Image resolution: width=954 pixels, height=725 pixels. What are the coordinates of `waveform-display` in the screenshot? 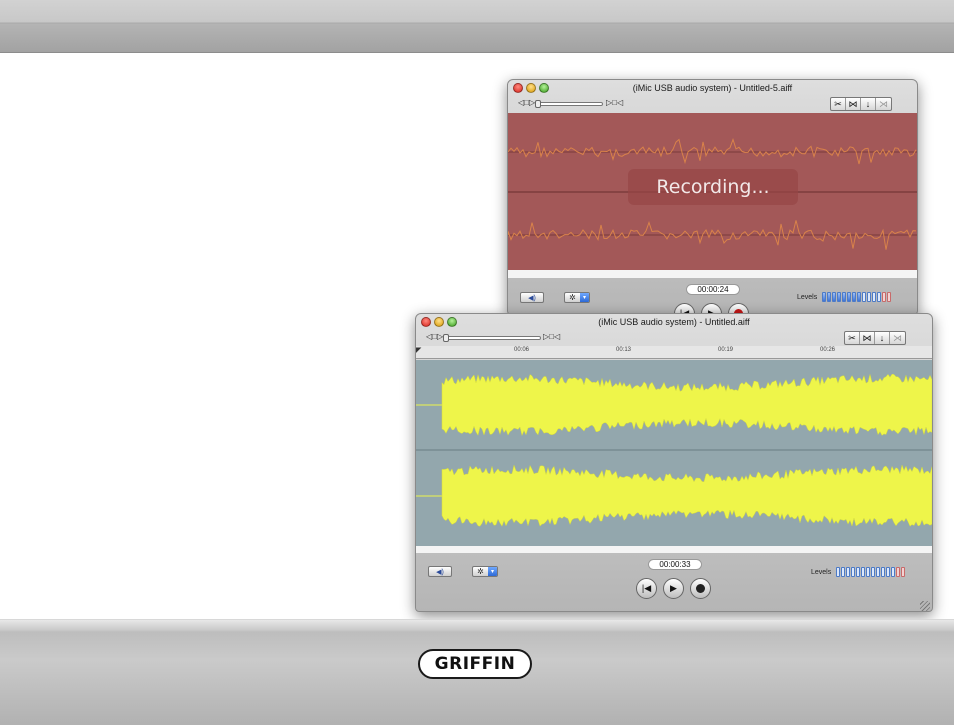 It's located at (674, 453).